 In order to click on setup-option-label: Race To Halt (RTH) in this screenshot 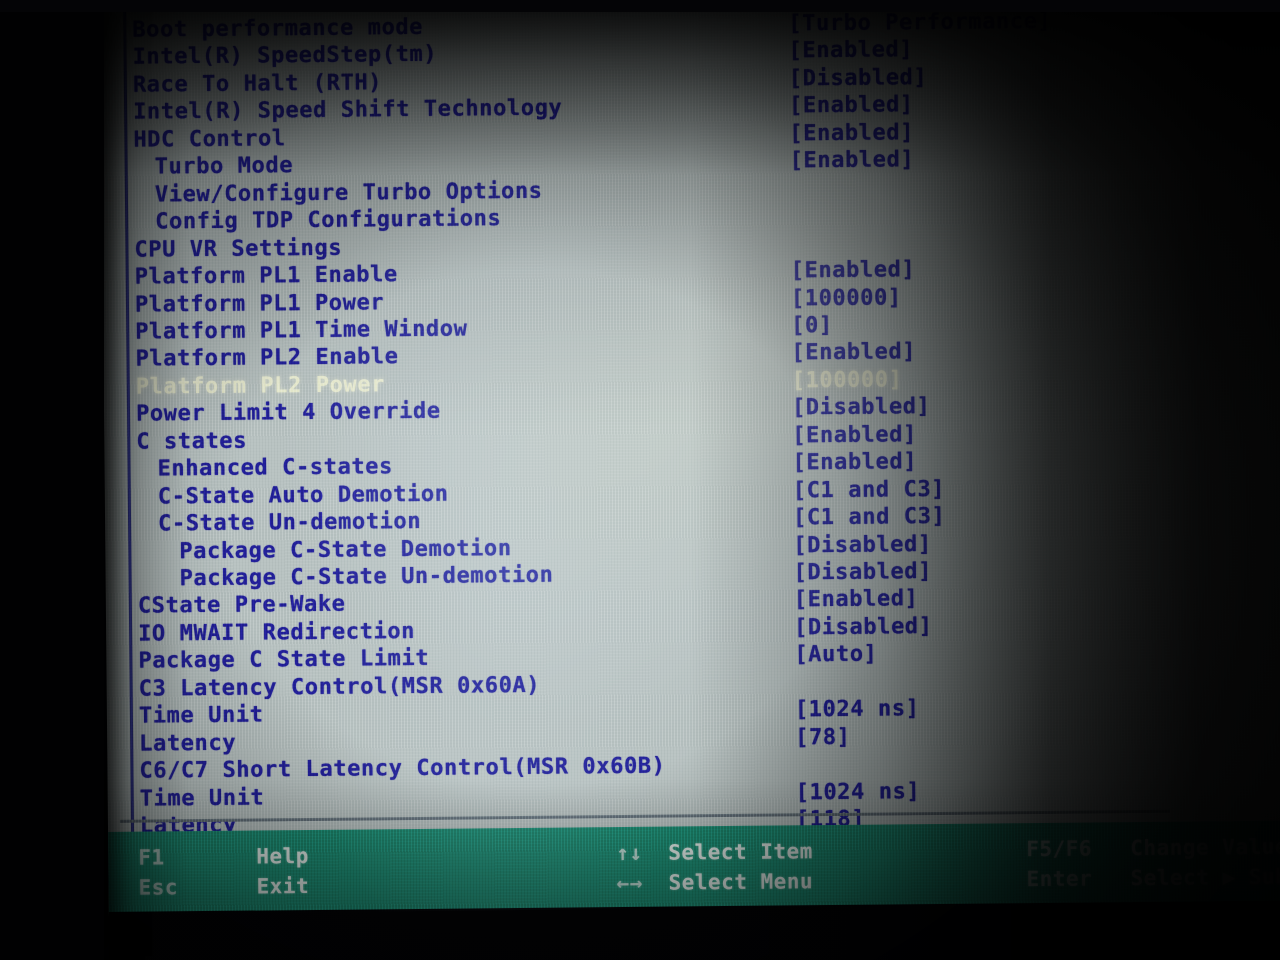, I will do `click(257, 84)`.